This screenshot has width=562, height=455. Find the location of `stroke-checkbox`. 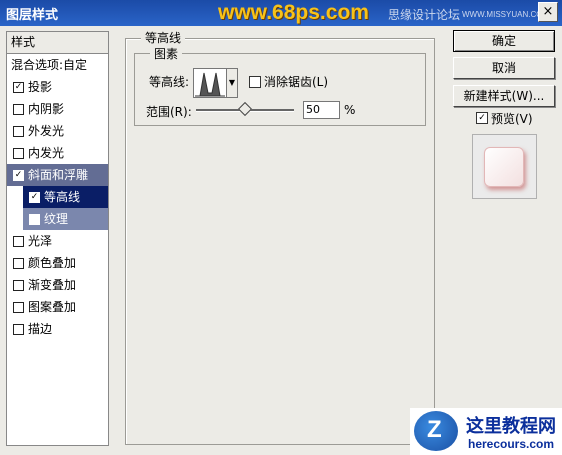

stroke-checkbox is located at coordinates (18, 329).